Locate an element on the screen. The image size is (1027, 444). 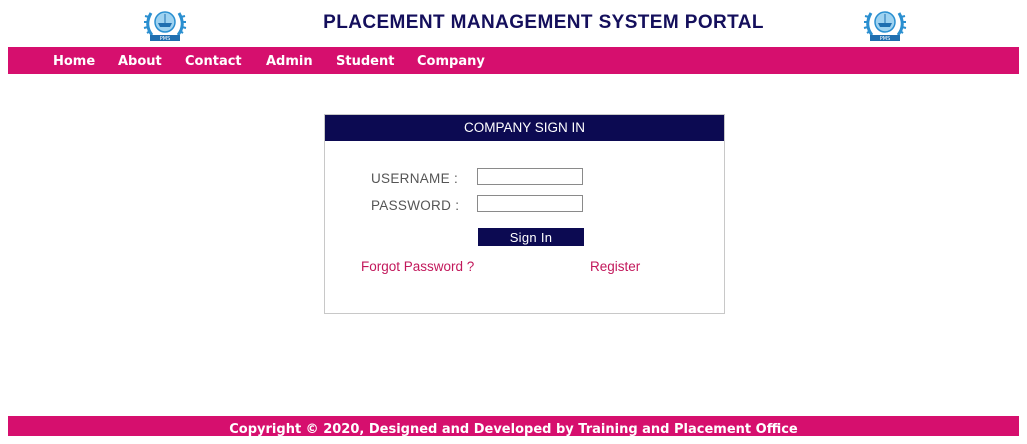
password-input is located at coordinates (530, 203).